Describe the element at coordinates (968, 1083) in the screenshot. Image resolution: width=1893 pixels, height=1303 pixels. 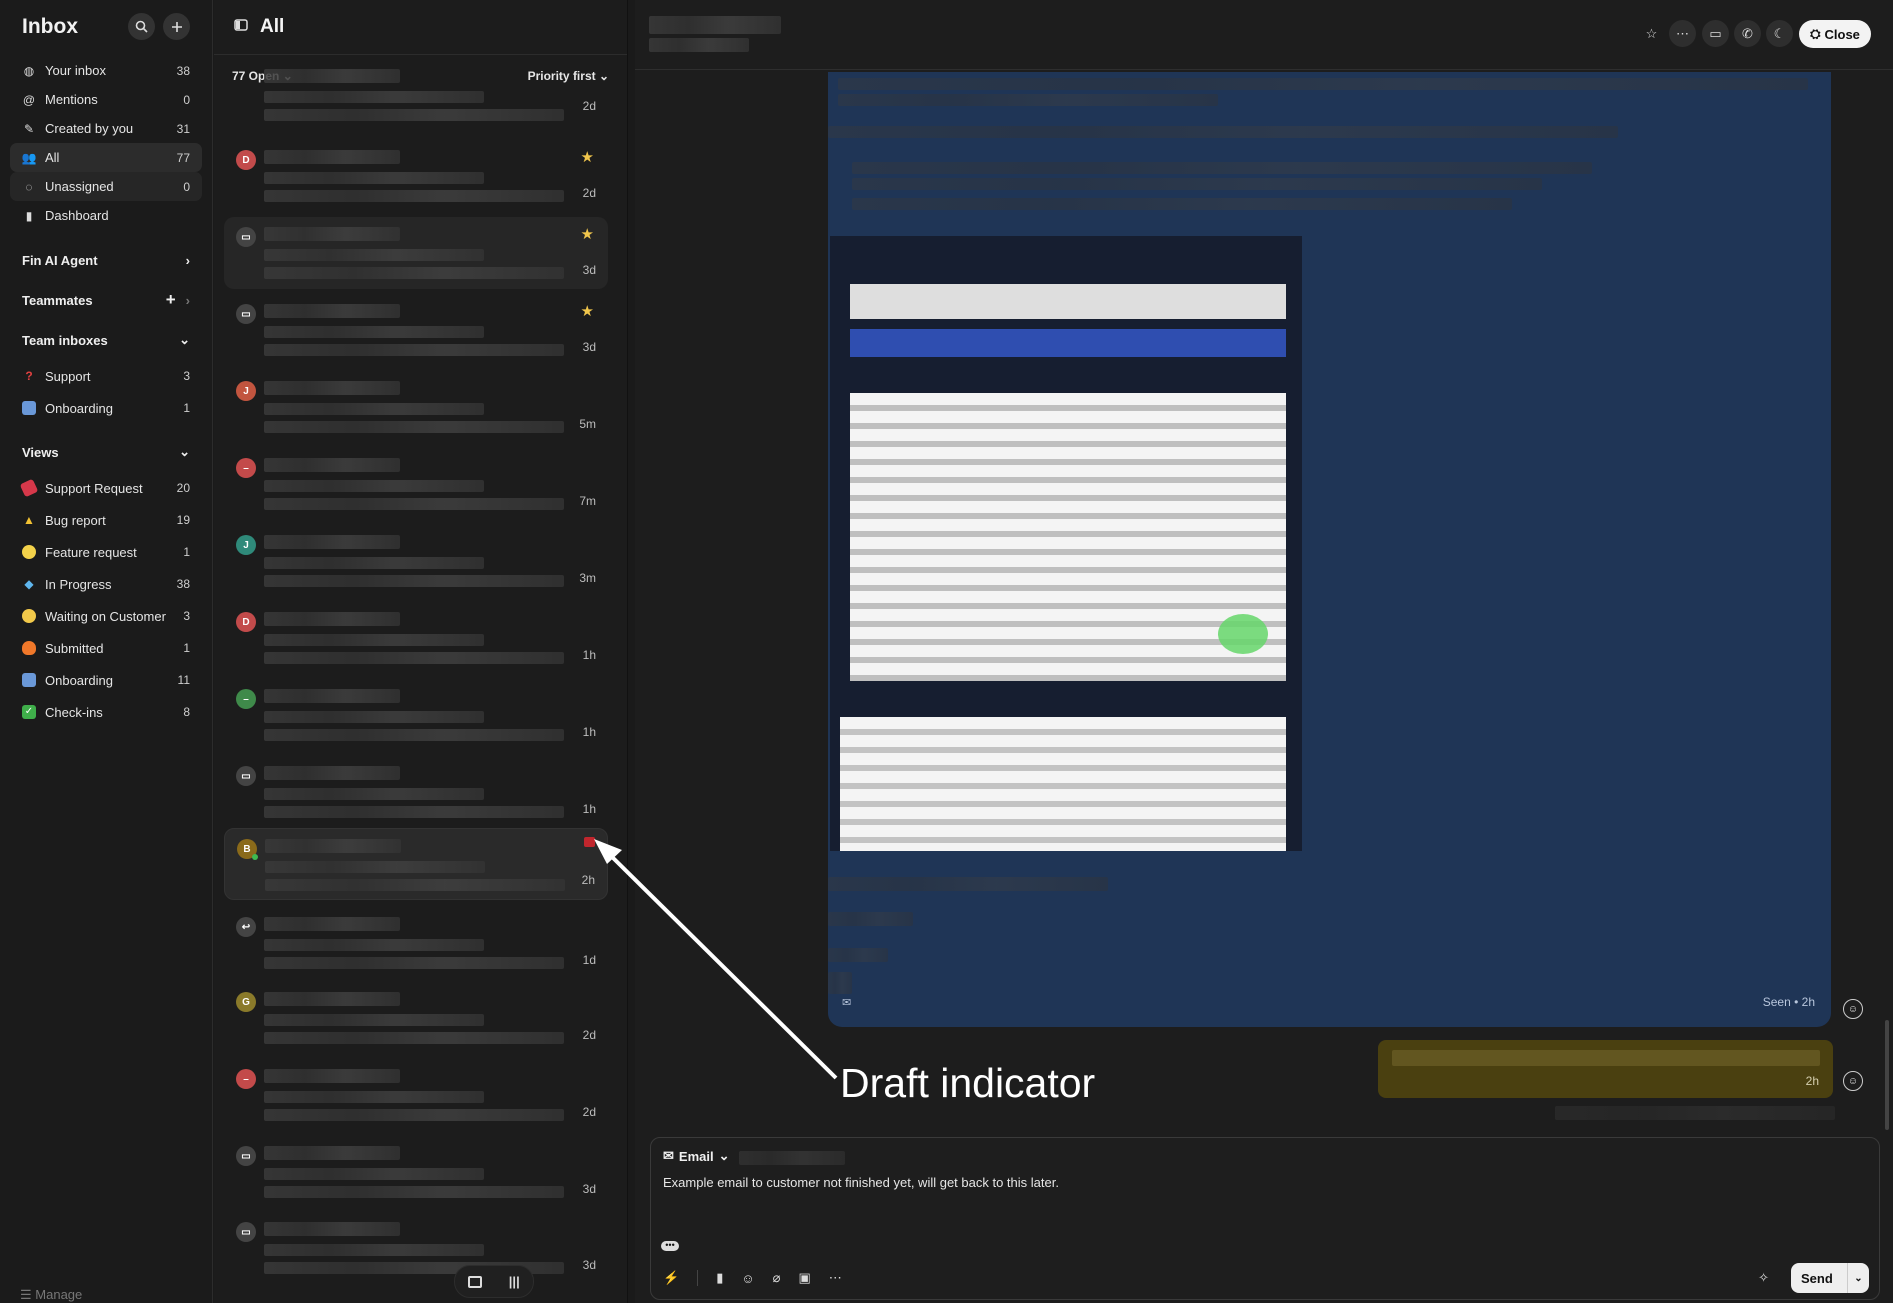
I see `annotation-label: Draft indicator` at that location.